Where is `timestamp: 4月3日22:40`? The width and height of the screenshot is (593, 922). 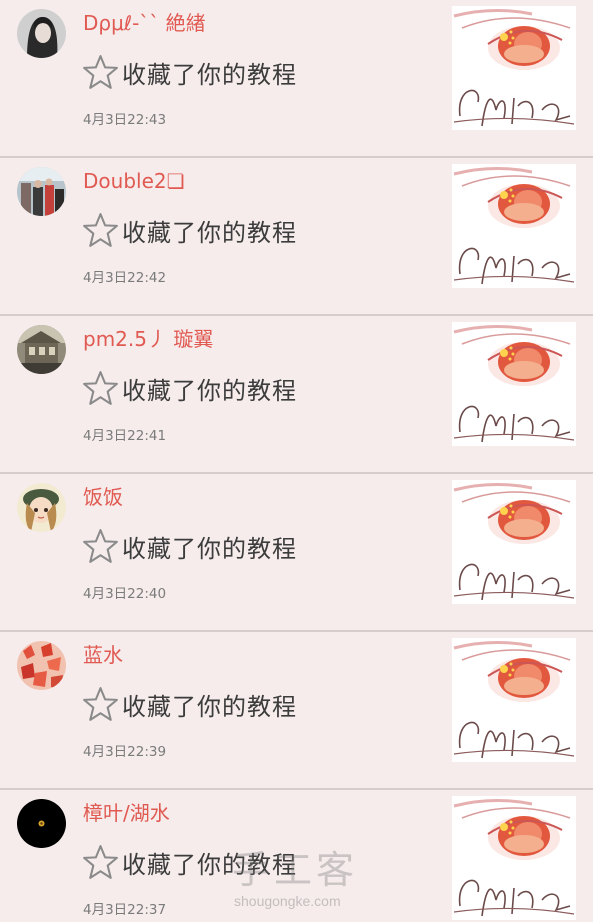 timestamp: 4月3日22:40 is located at coordinates (125, 594).